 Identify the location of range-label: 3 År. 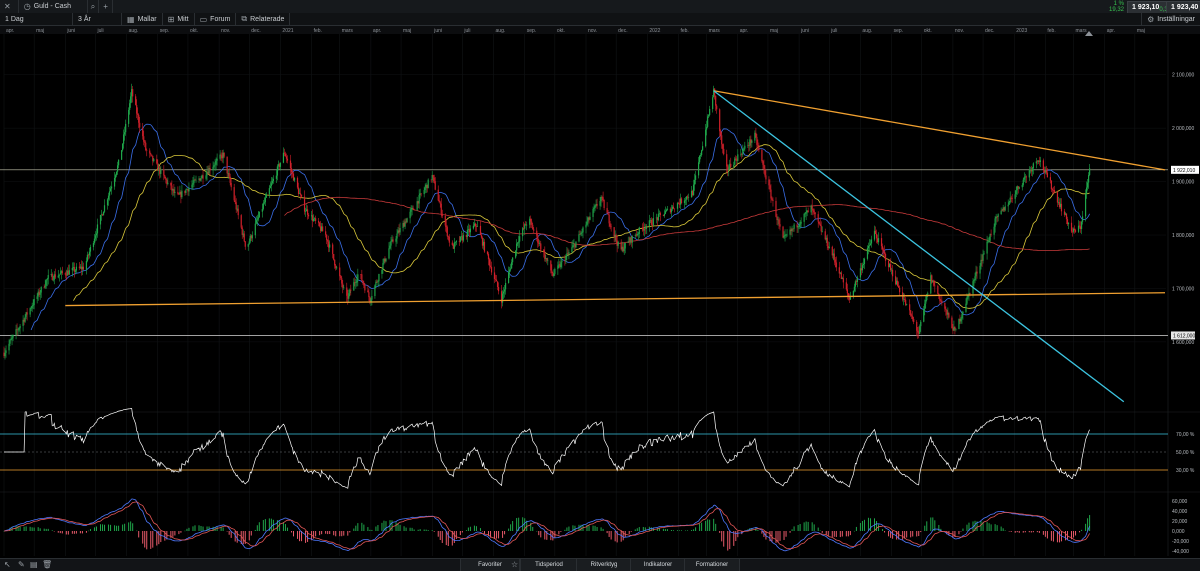
(84, 19).